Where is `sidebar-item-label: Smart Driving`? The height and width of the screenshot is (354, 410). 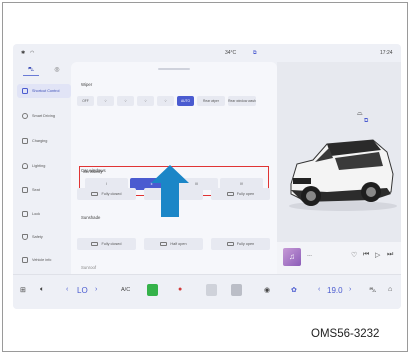 sidebar-item-label: Smart Driving is located at coordinates (43, 116).